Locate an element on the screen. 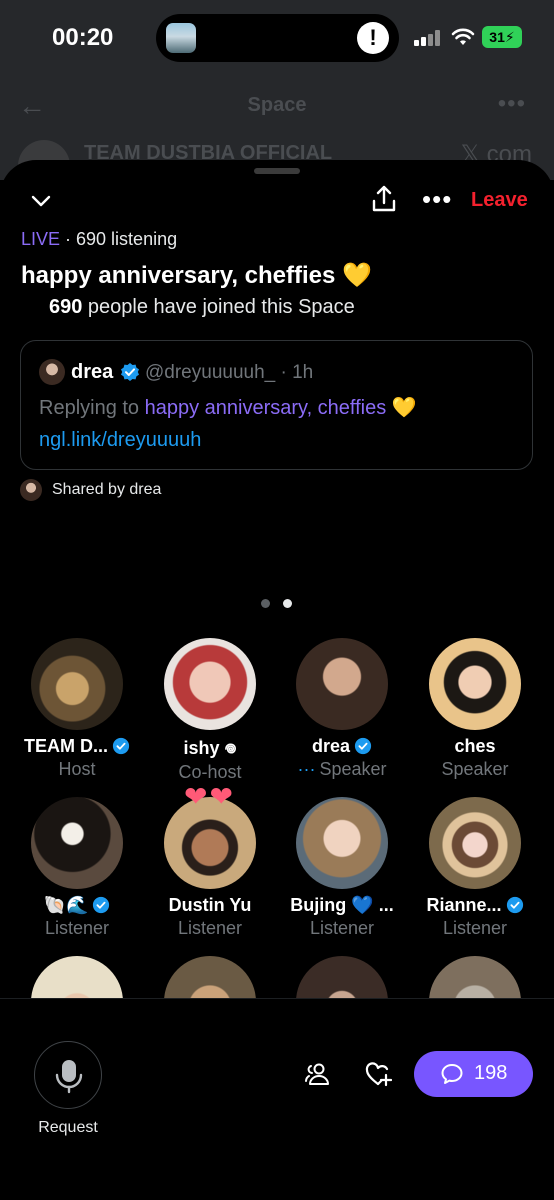  live-badge: LIVE is located at coordinates (41, 239).